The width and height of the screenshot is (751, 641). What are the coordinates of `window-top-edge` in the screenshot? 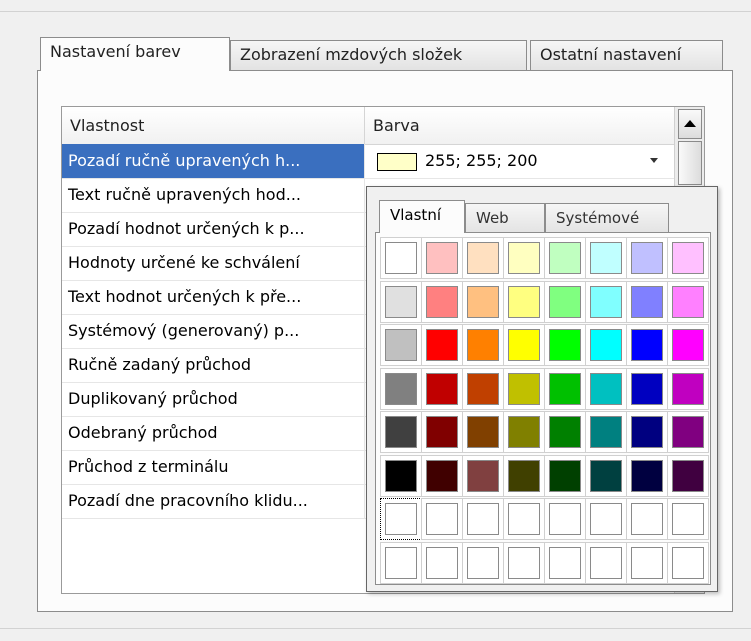 It's located at (375, 6).